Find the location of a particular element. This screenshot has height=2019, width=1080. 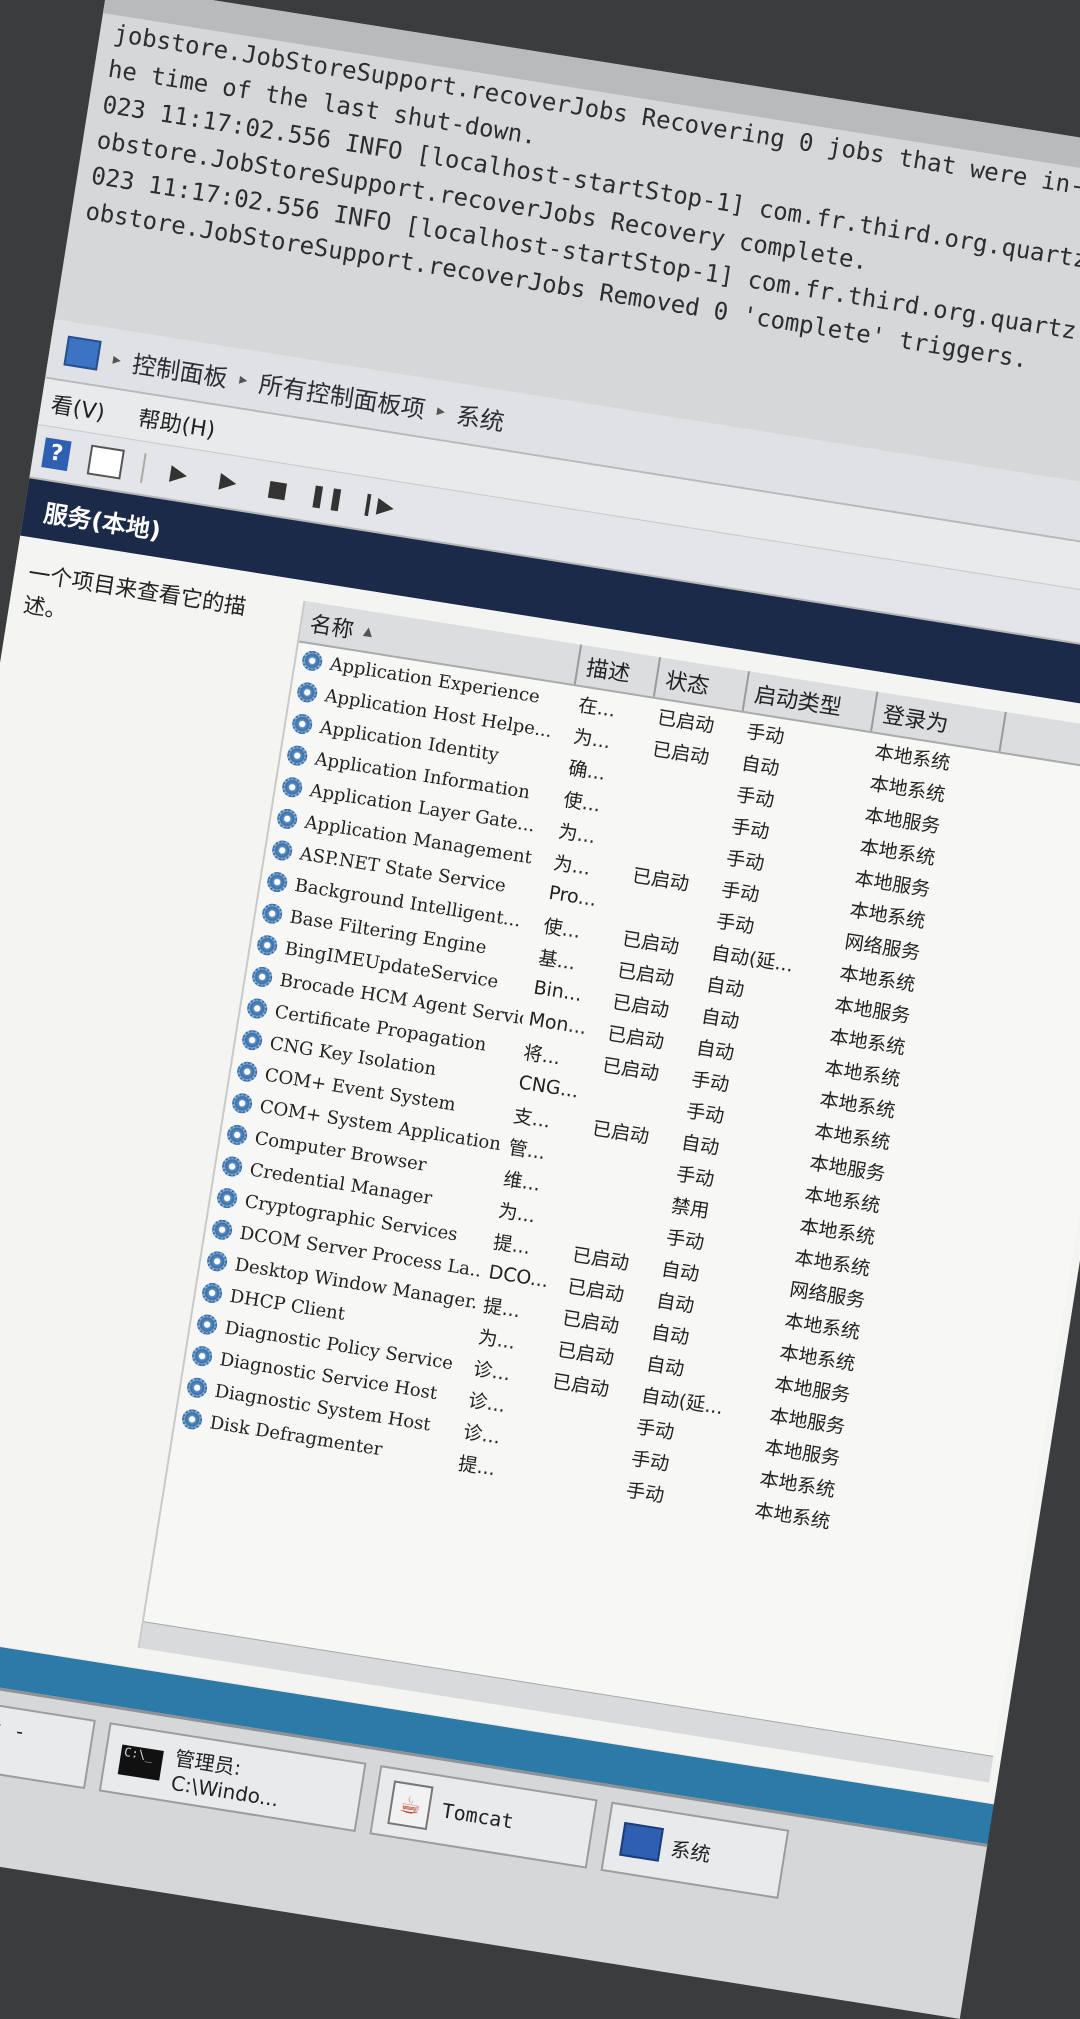

breadcrumb-control-panel: 控制面板 is located at coordinates (180, 369).